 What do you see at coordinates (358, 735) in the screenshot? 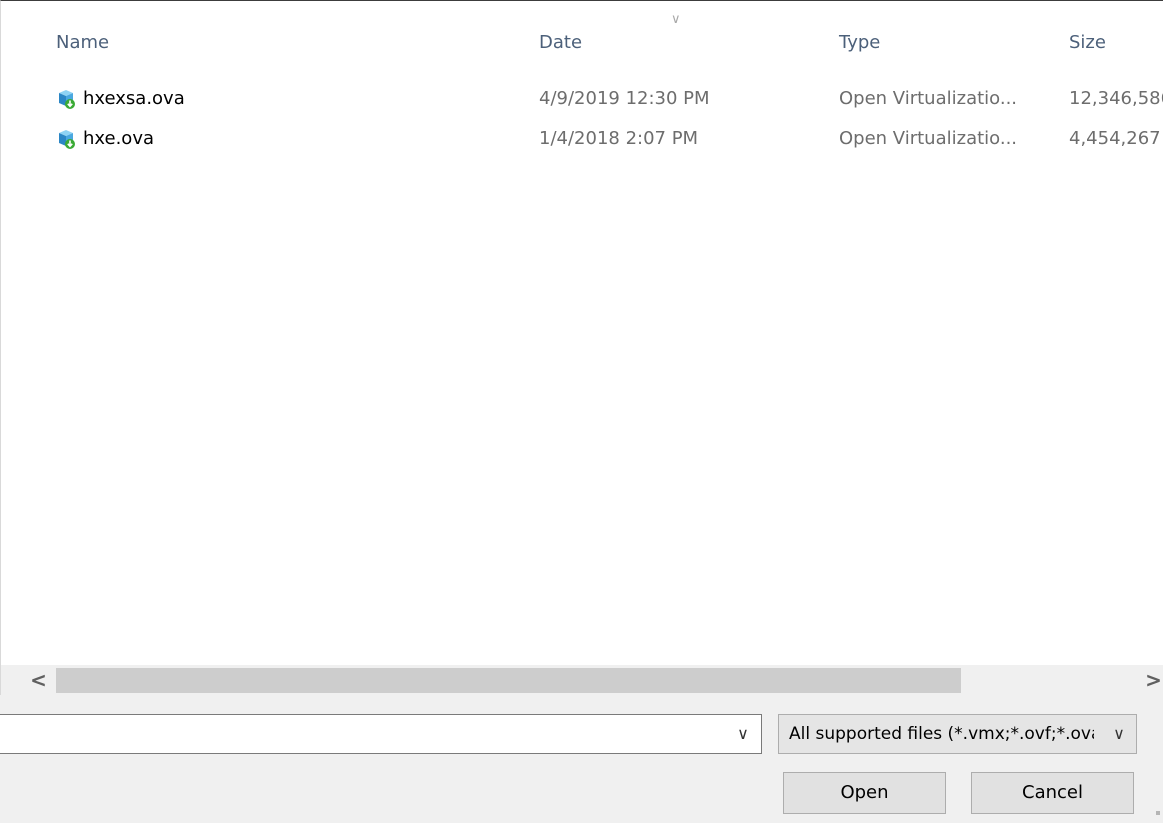
I see `filename-input` at bounding box center [358, 735].